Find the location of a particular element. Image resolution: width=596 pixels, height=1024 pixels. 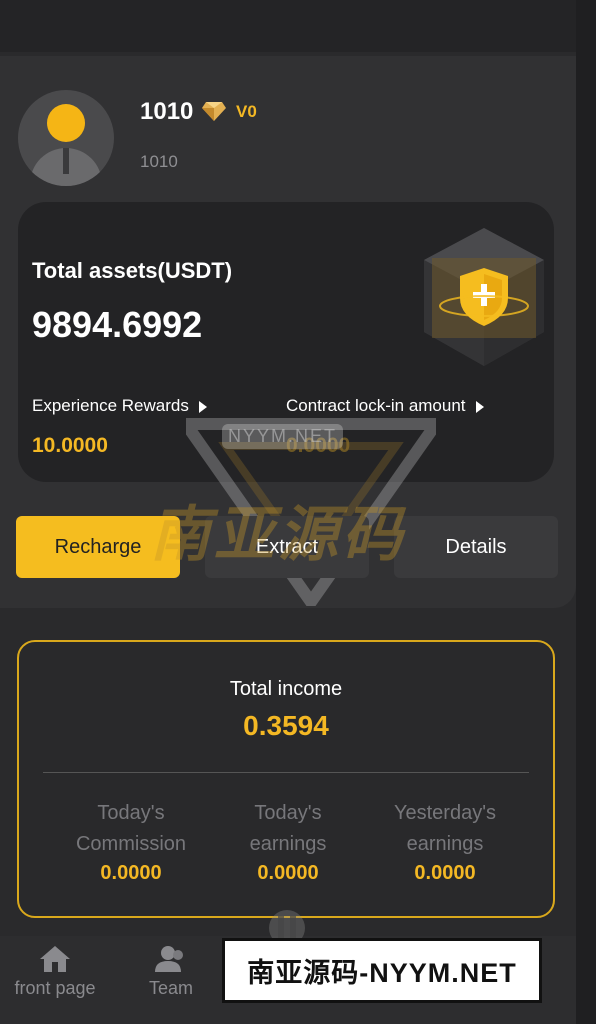

extract-button: Extract is located at coordinates (287, 547).